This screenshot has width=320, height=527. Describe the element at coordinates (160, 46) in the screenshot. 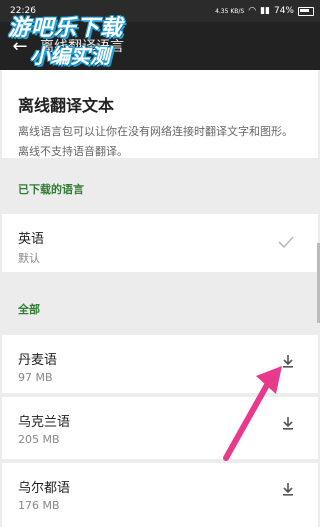

I see `app-bar: ← 离线翻译语言` at that location.